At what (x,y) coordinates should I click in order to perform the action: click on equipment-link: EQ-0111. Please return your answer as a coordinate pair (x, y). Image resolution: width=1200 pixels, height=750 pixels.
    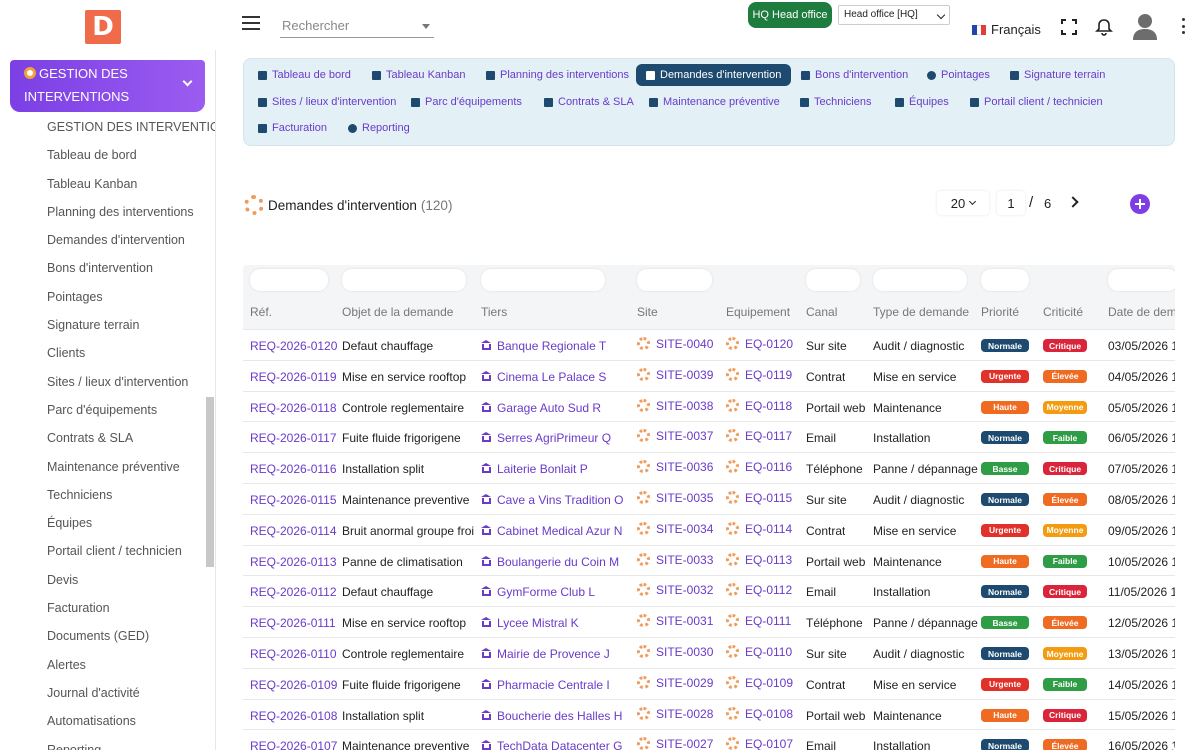
    Looking at the image, I should click on (768, 621).